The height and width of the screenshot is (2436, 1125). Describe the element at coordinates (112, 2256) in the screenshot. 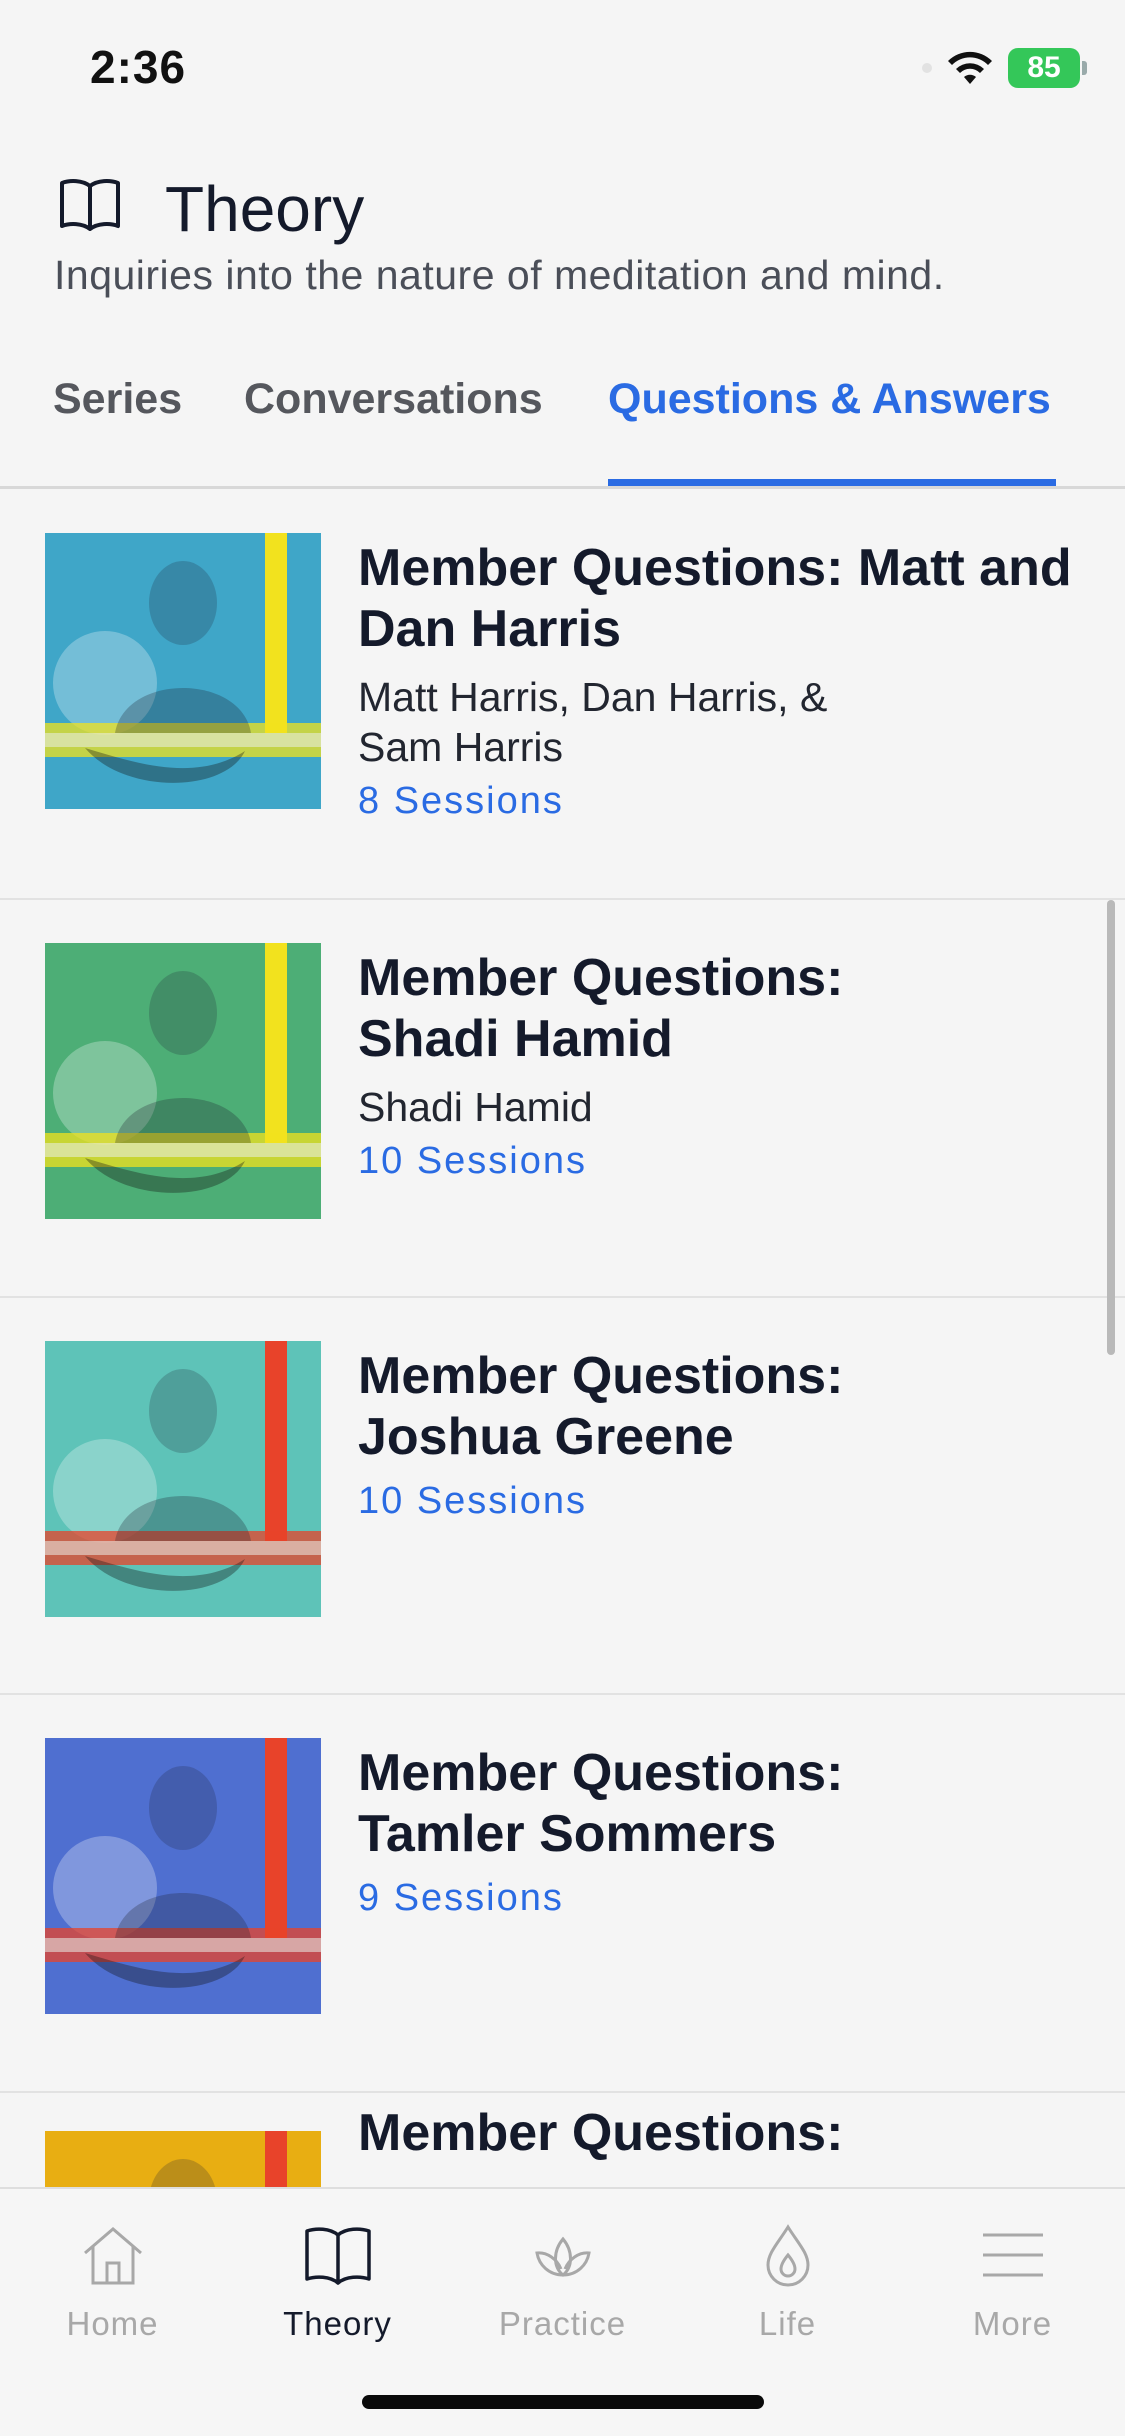

I see `home-icon` at that location.